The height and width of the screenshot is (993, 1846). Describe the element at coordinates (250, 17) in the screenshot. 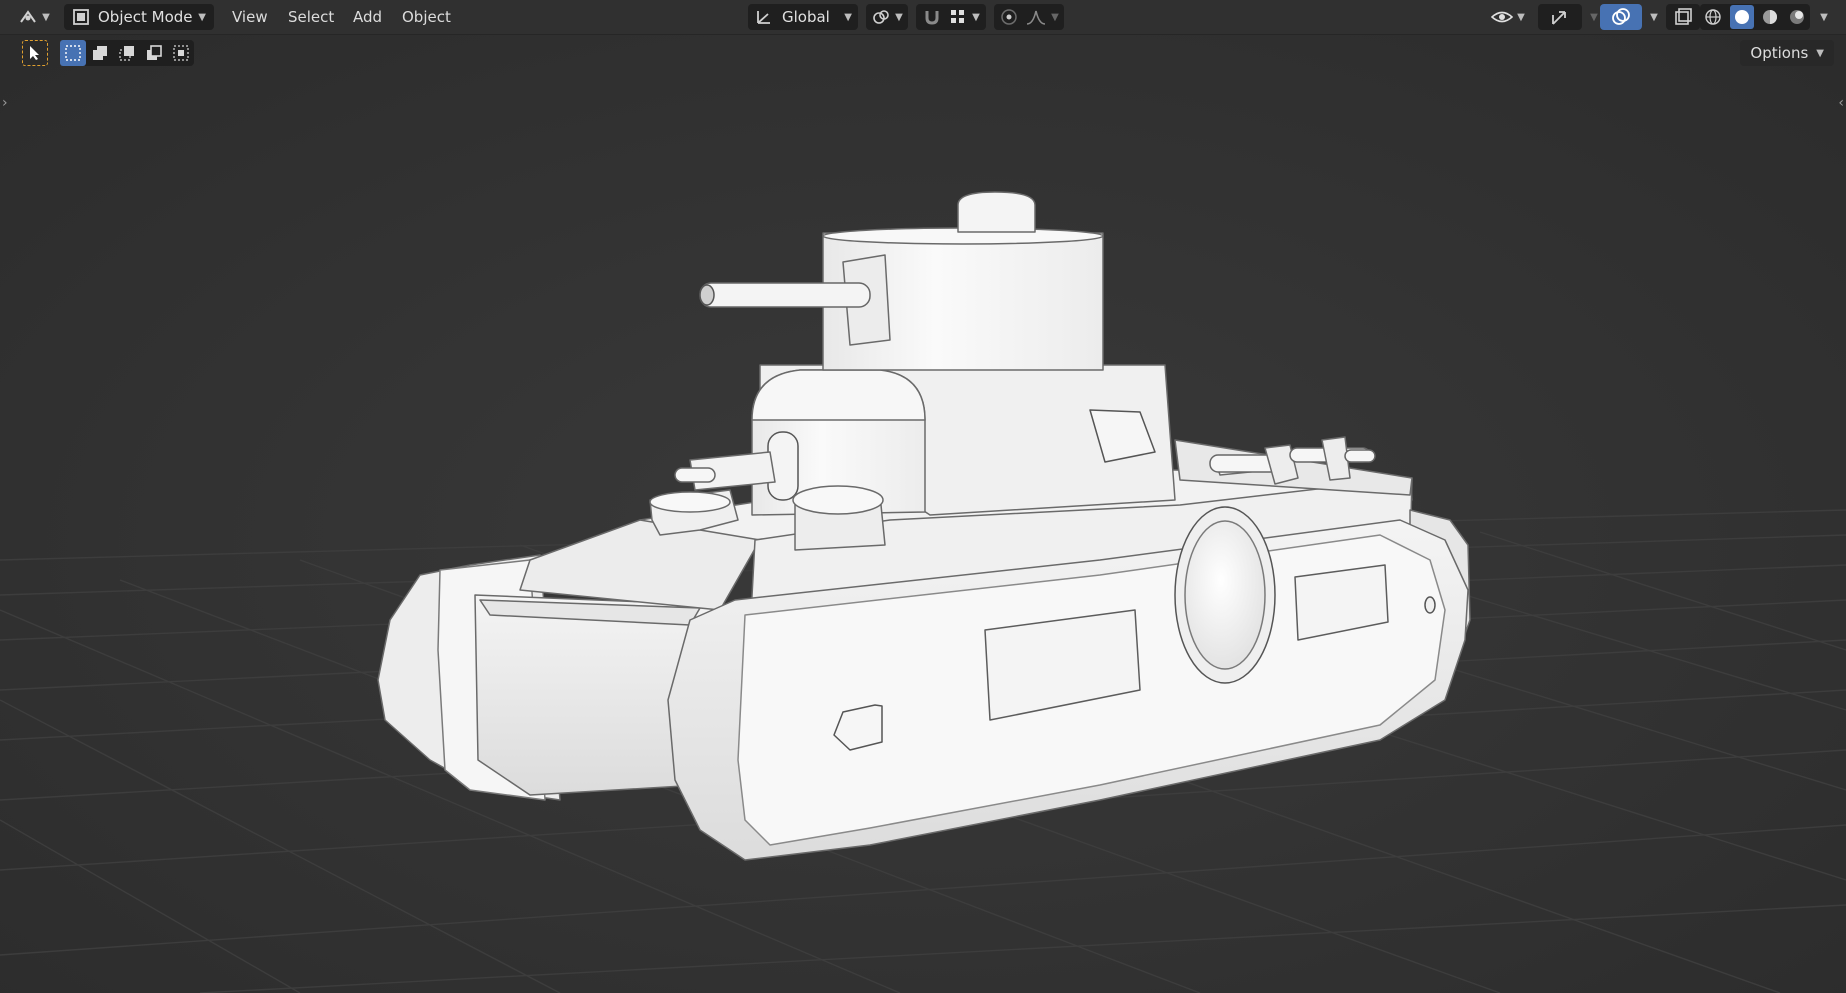

I see `menu-view: View` at that location.